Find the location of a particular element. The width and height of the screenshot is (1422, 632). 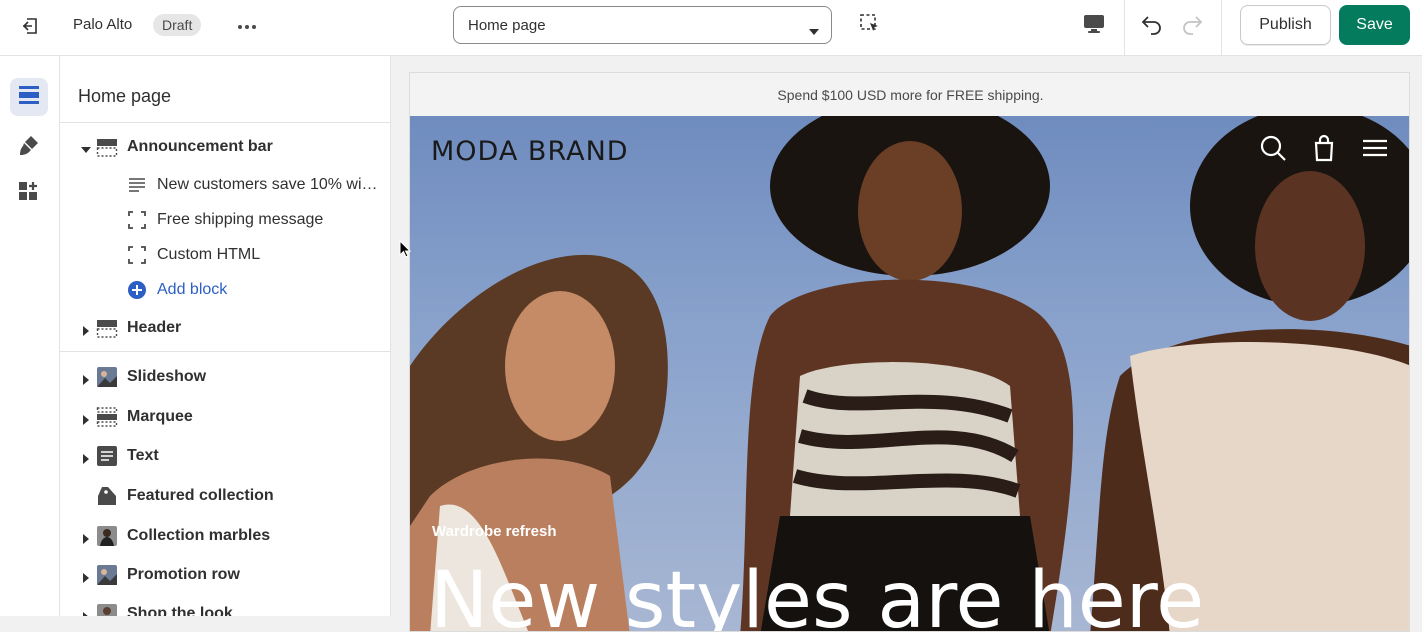

exit-icon is located at coordinates (30, 28).